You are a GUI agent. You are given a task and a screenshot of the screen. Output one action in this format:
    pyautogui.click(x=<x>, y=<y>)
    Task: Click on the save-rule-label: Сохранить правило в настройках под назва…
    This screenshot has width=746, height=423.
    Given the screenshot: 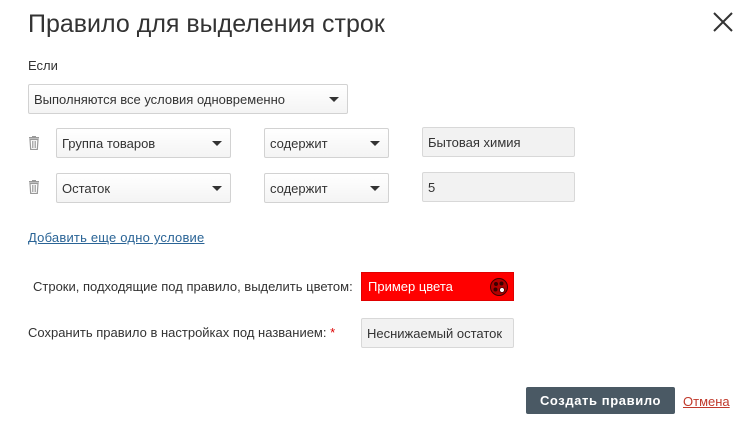 What is the action you would take?
    pyautogui.click(x=181, y=332)
    